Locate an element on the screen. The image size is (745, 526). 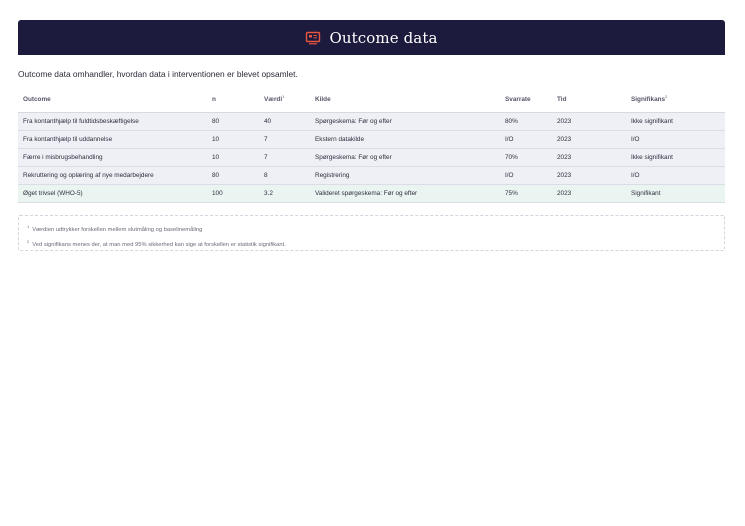
footnote-ref-2: 2 is located at coordinates (666, 97).